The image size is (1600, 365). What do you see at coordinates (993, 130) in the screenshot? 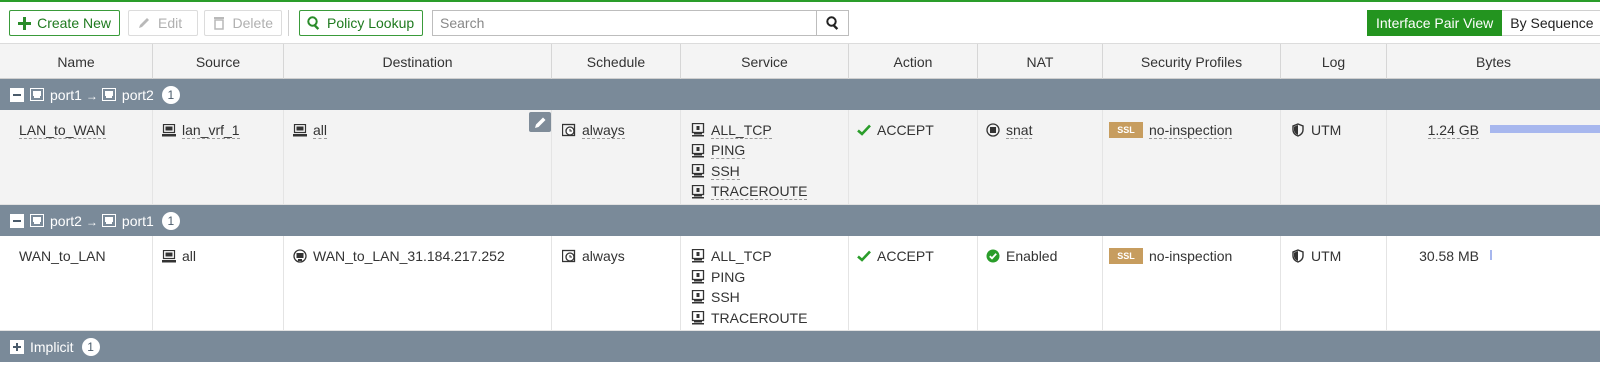
I see `ip-pool-icon` at bounding box center [993, 130].